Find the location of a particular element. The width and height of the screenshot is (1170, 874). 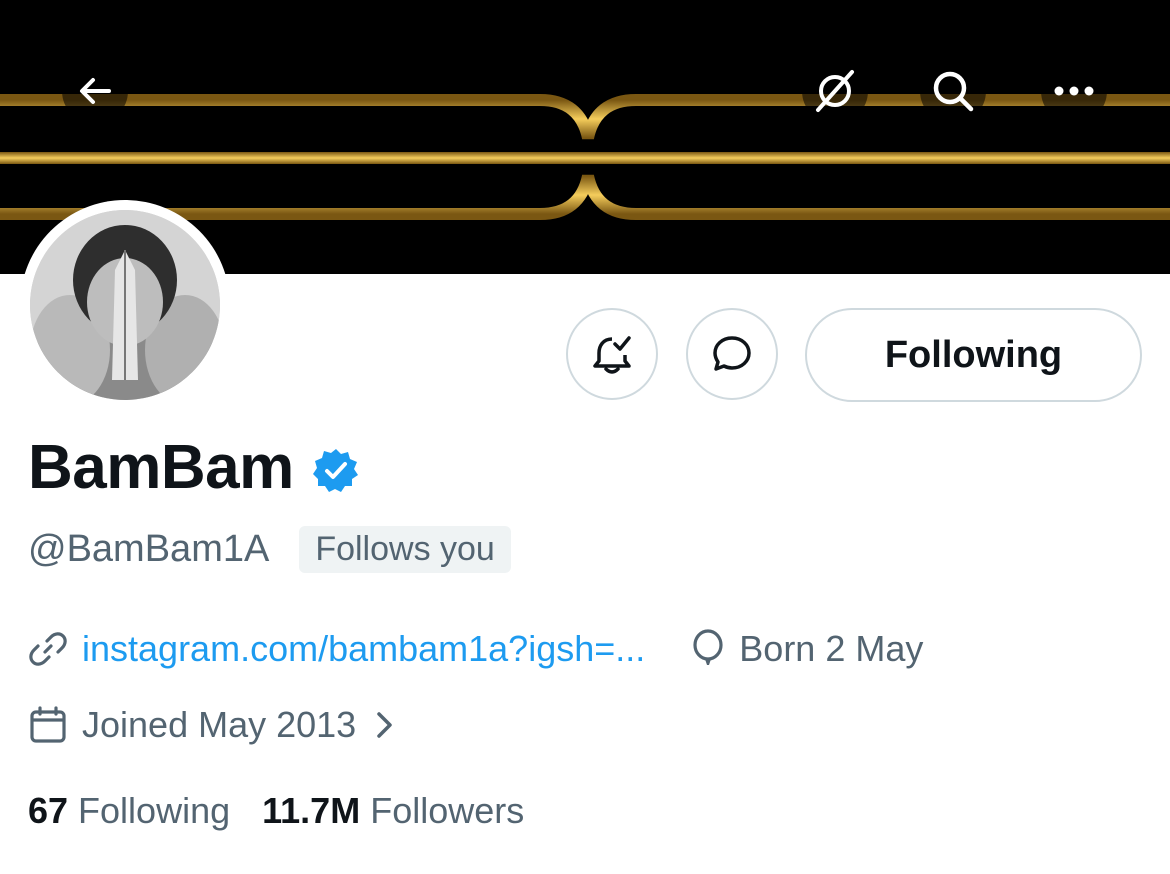

bell-check-icon is located at coordinates (612, 355).